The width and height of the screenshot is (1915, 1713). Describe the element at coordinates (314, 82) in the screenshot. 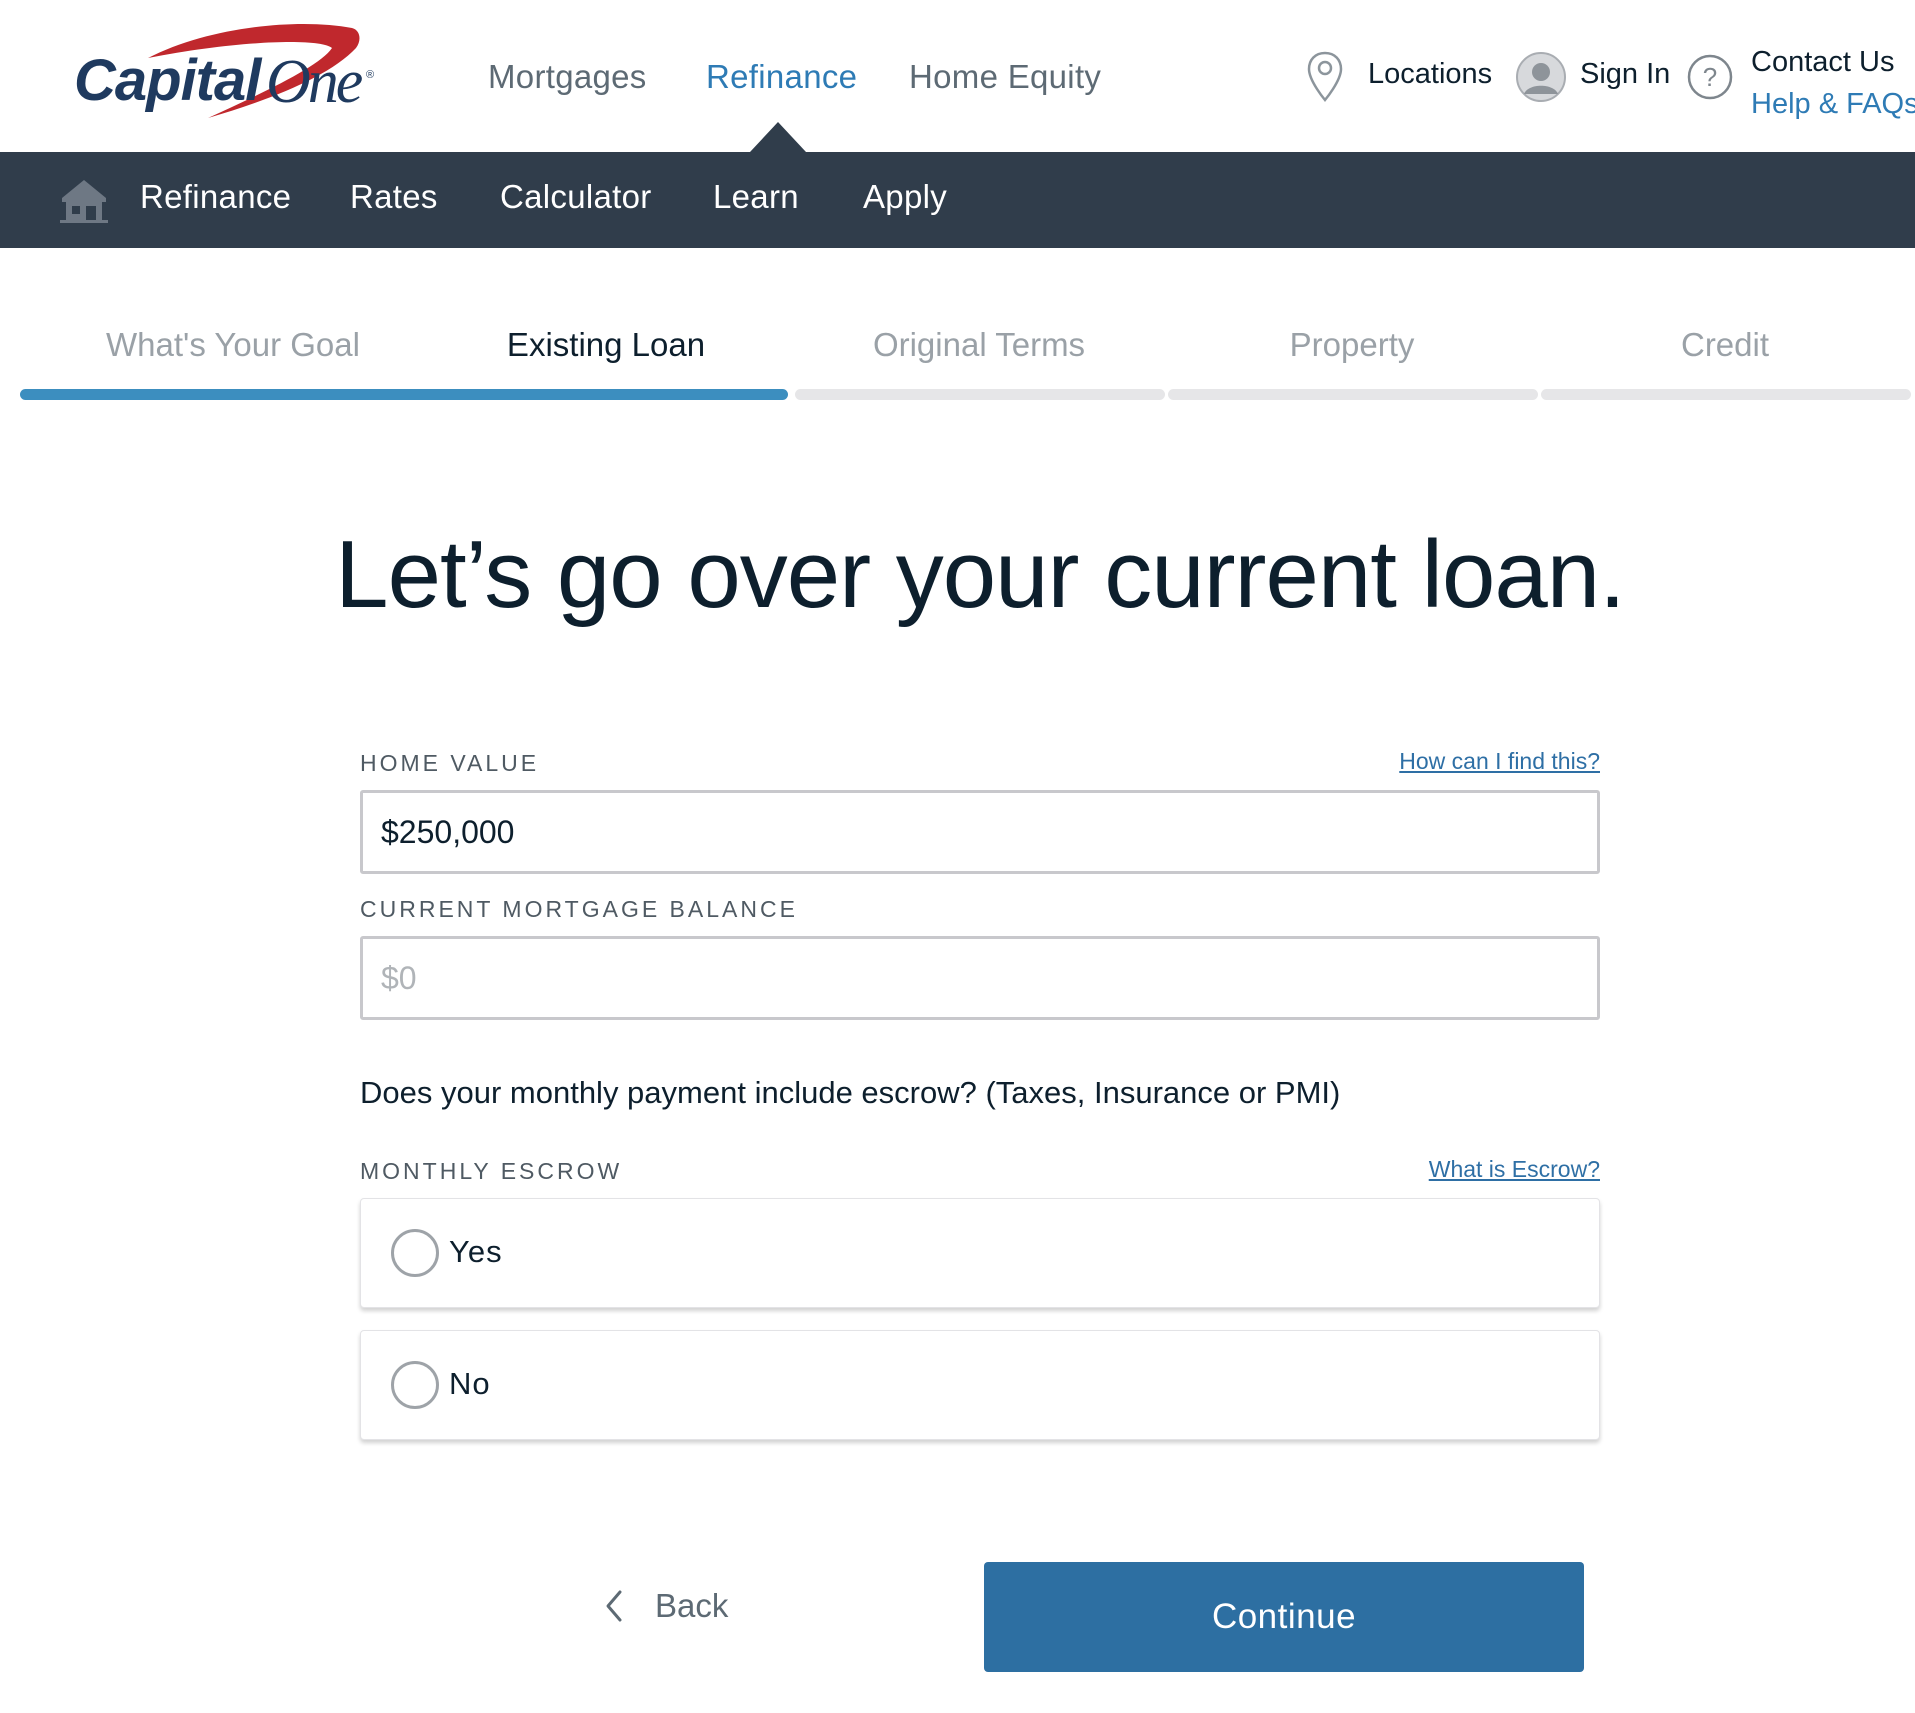

I see `logo-wordmark-one: One` at that location.